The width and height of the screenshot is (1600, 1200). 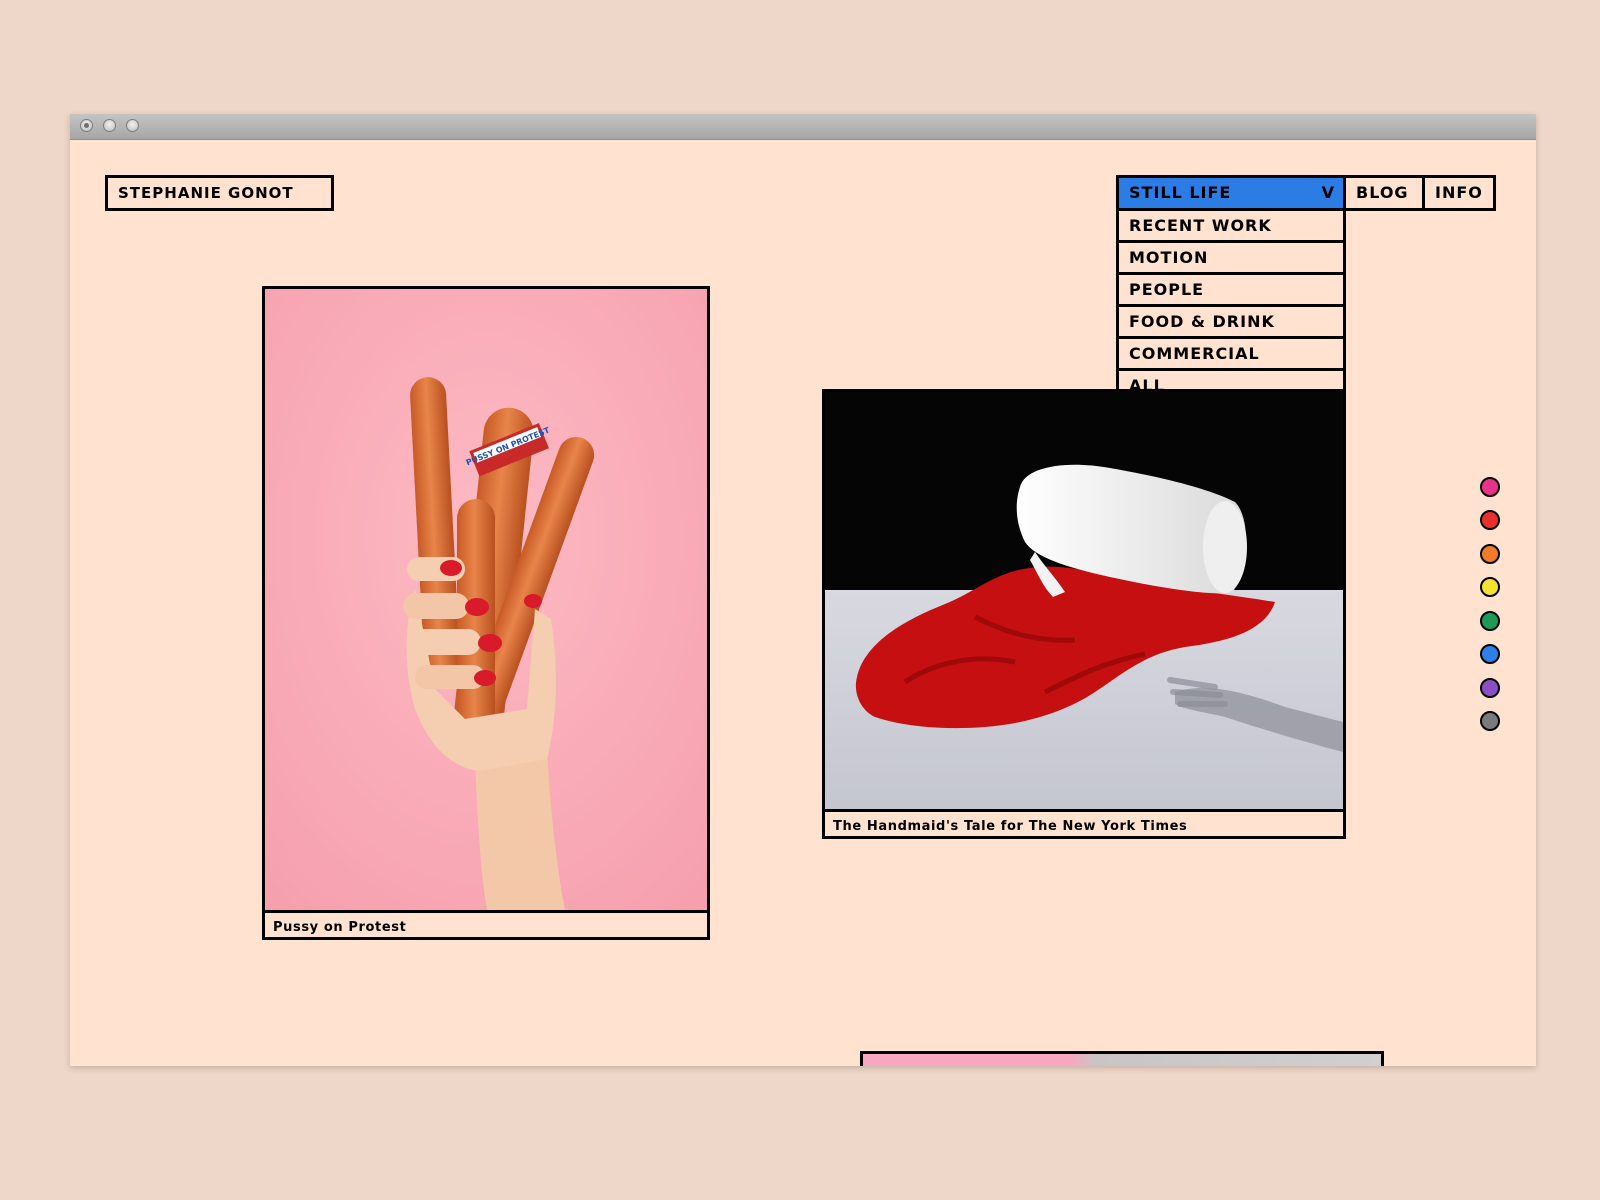 I want to click on site-logo: STEPHANIE GONOT, so click(x=219, y=193).